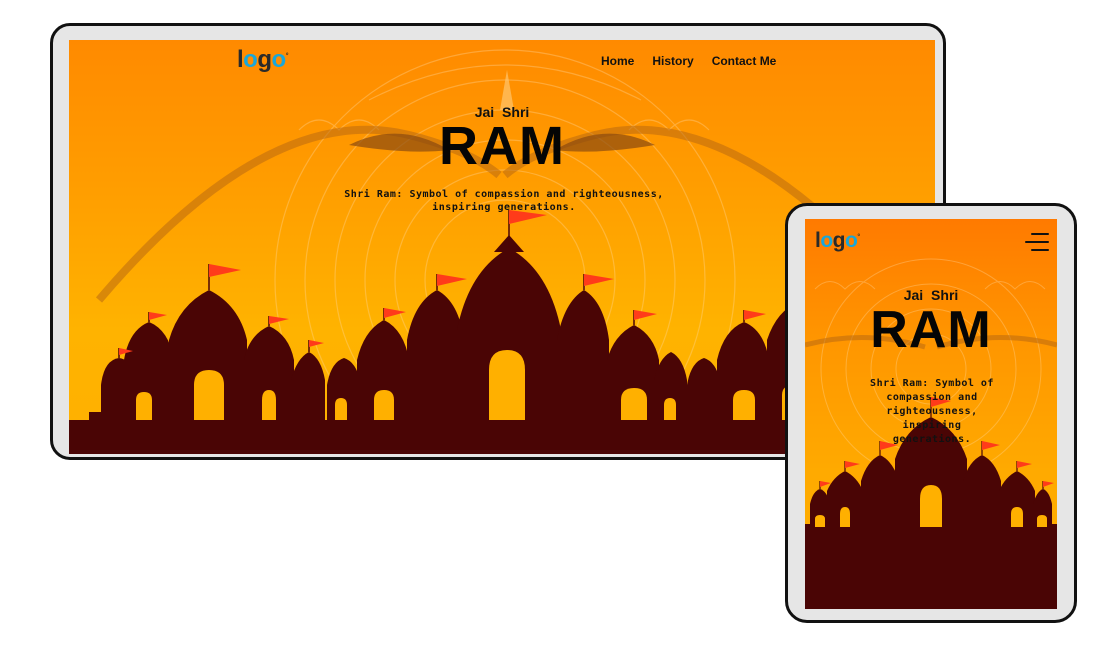 This screenshot has height=653, width=1117. What do you see at coordinates (617, 61) in the screenshot?
I see `nav-link-home: Home` at bounding box center [617, 61].